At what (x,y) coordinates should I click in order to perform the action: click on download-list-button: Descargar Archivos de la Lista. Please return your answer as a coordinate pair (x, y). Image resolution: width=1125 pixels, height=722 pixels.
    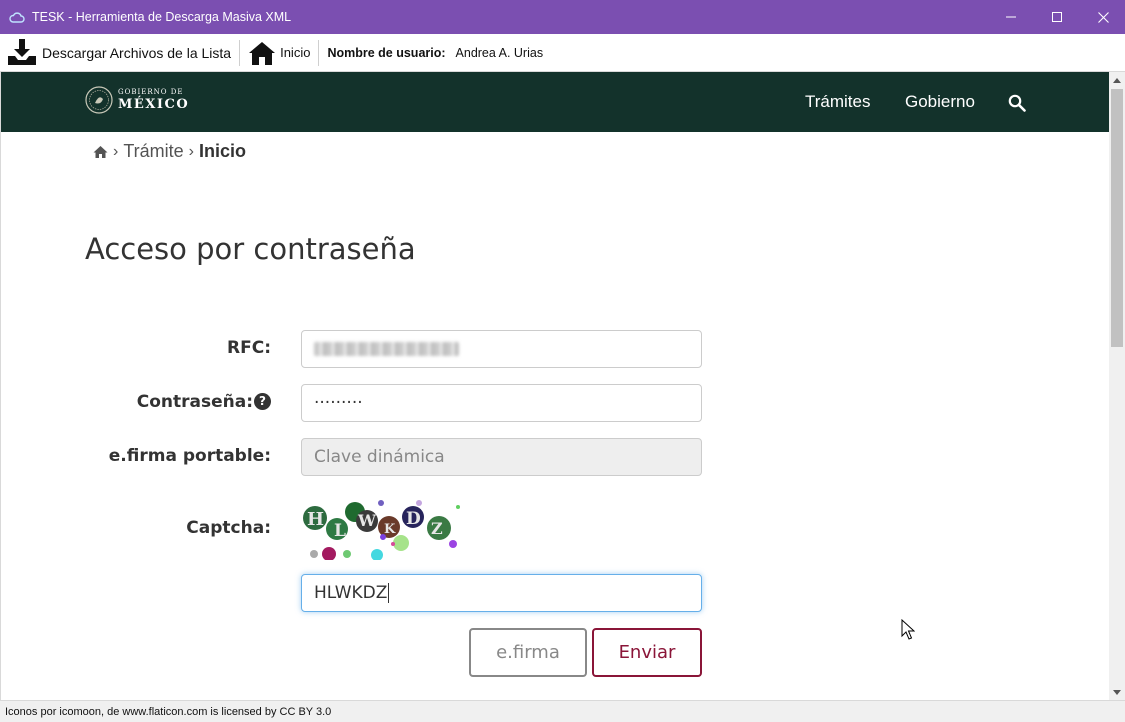
    Looking at the image, I should click on (118, 53).